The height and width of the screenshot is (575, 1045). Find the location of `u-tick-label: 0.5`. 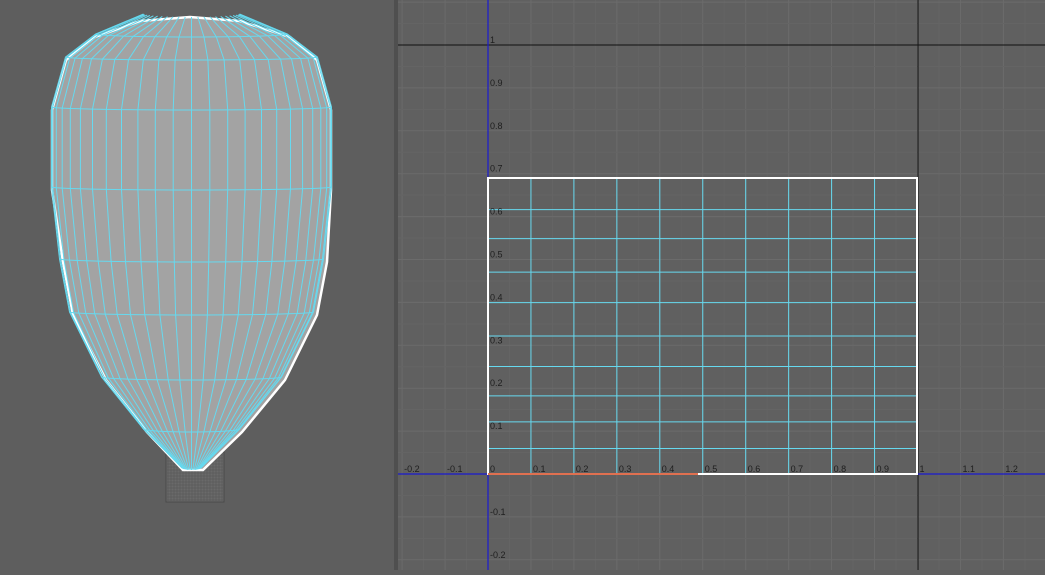

u-tick-label: 0.5 is located at coordinates (711, 469).